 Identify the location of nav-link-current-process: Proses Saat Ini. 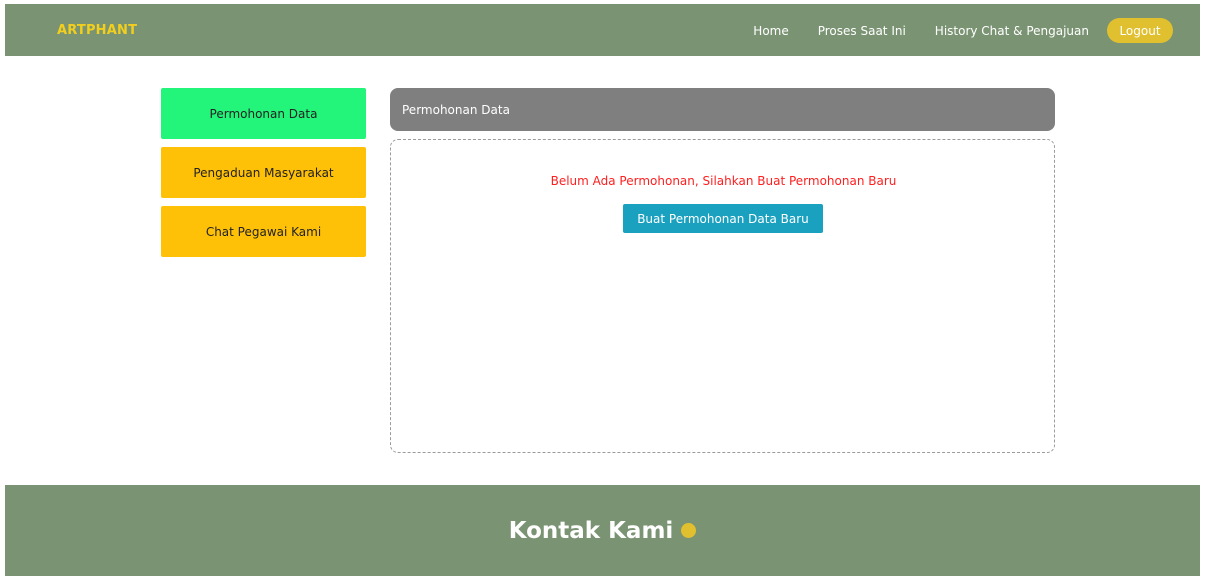
(862, 31).